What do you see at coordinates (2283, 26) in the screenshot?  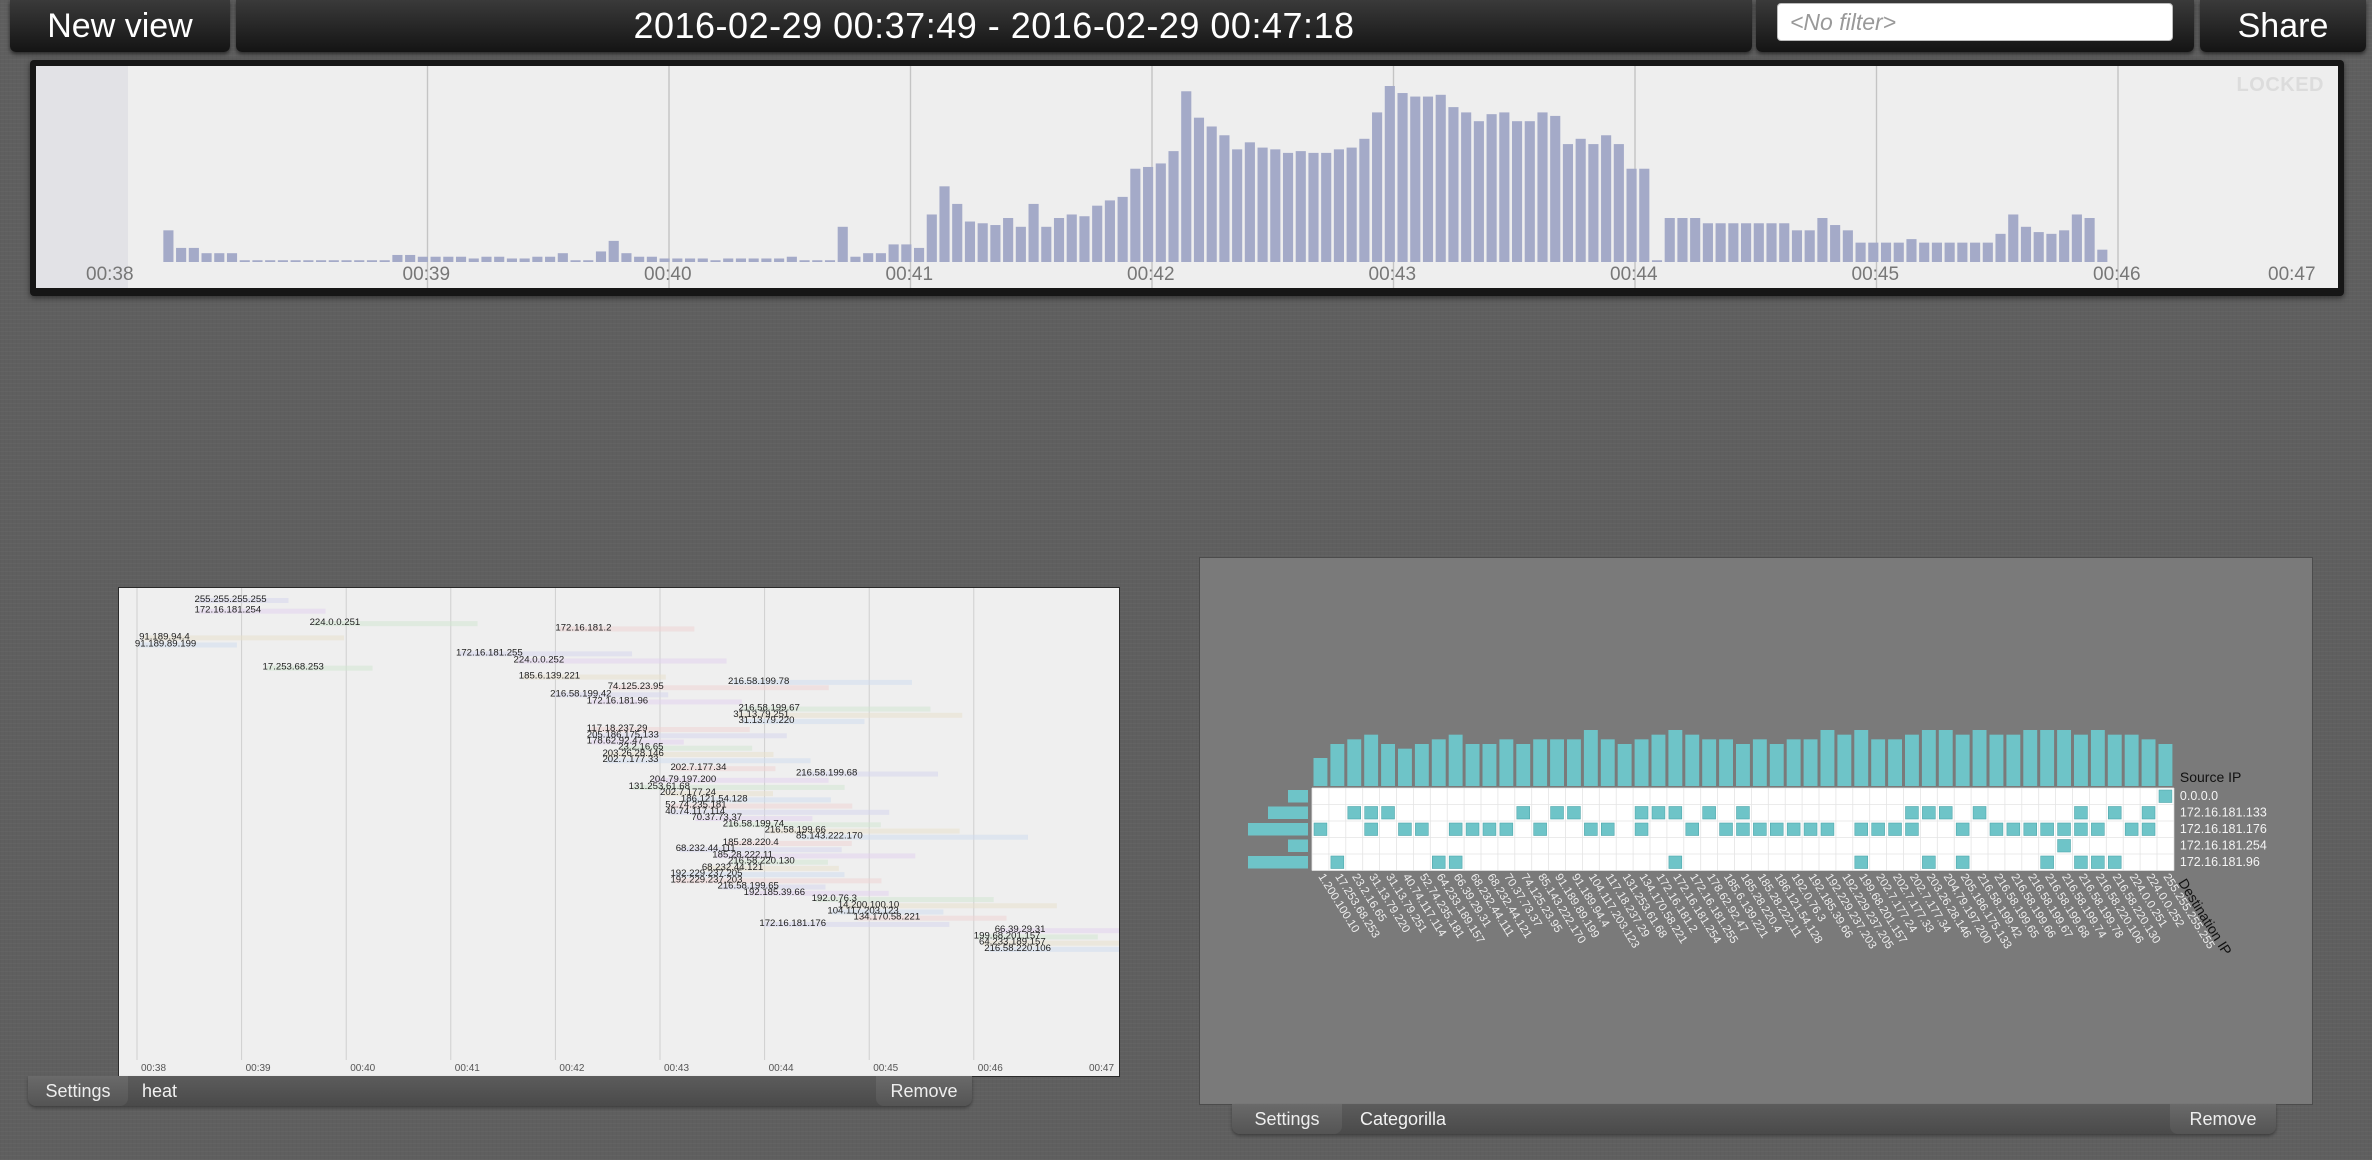 I see `share-button: Share` at bounding box center [2283, 26].